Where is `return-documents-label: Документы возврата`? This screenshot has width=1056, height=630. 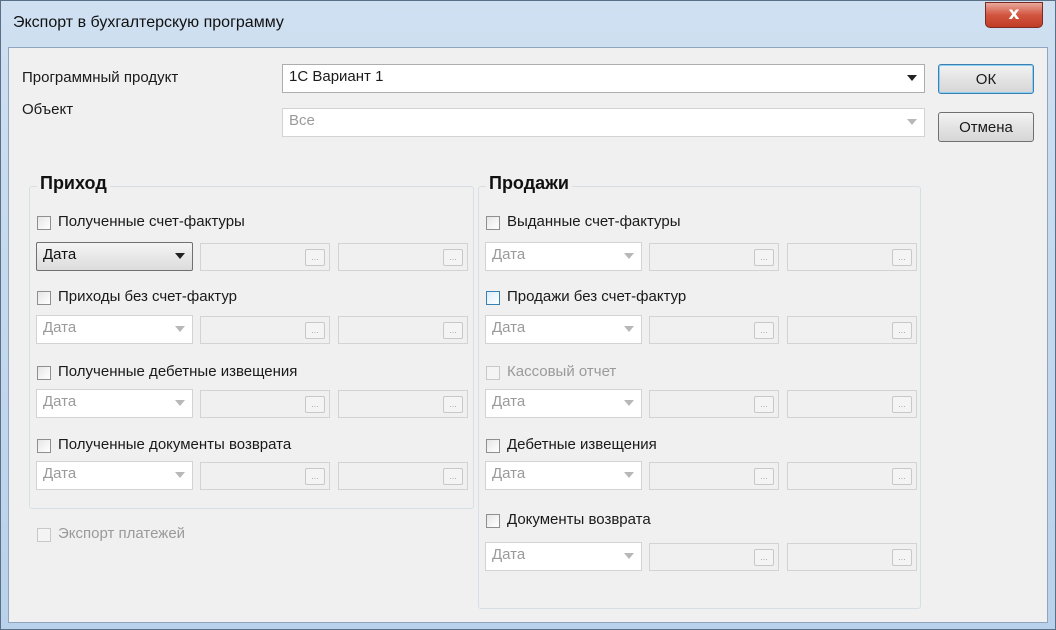 return-documents-label: Документы возврата is located at coordinates (579, 519).